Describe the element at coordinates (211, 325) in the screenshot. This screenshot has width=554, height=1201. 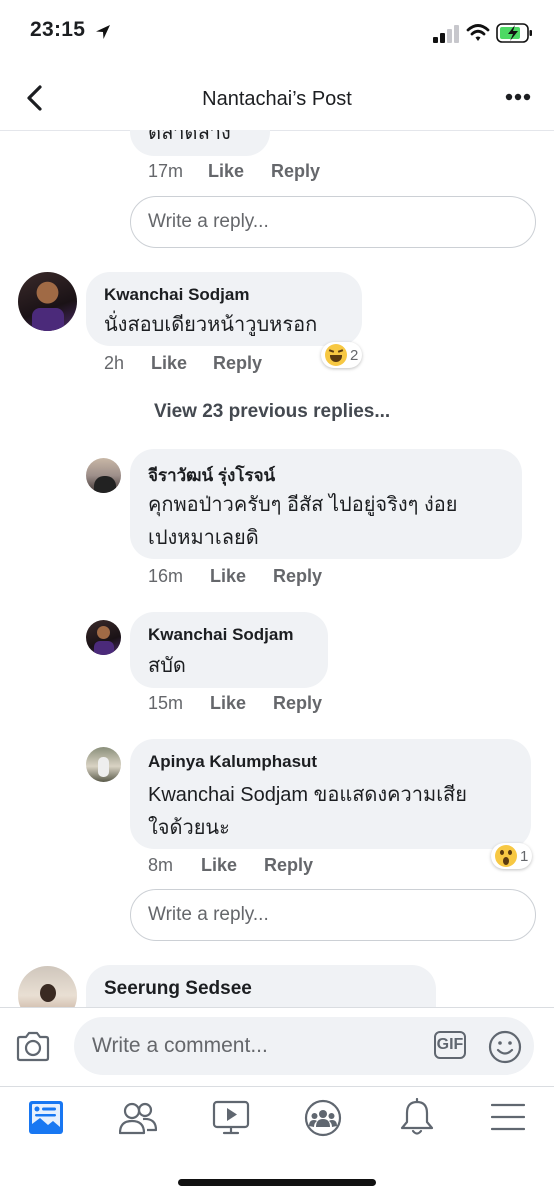
I see `comment-text: นั่งสอบเดียวหน้าวูบหรอก` at that location.